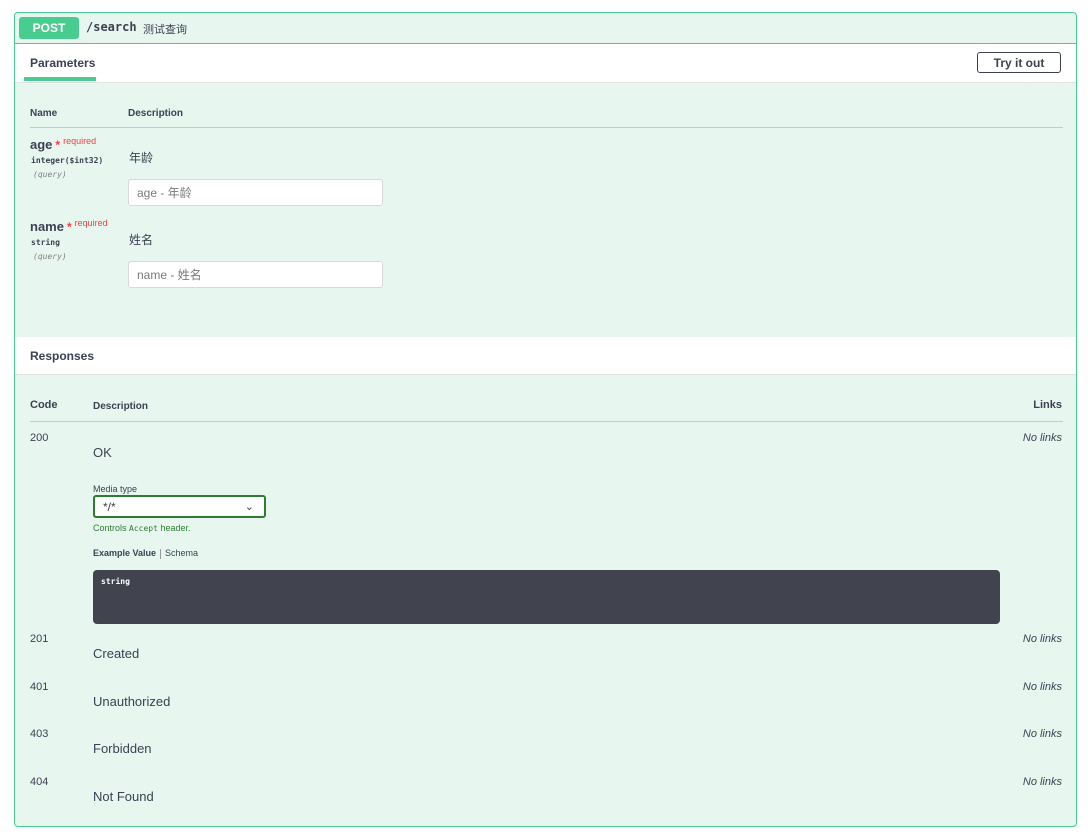  I want to click on response-code-403: 403, so click(39, 734).